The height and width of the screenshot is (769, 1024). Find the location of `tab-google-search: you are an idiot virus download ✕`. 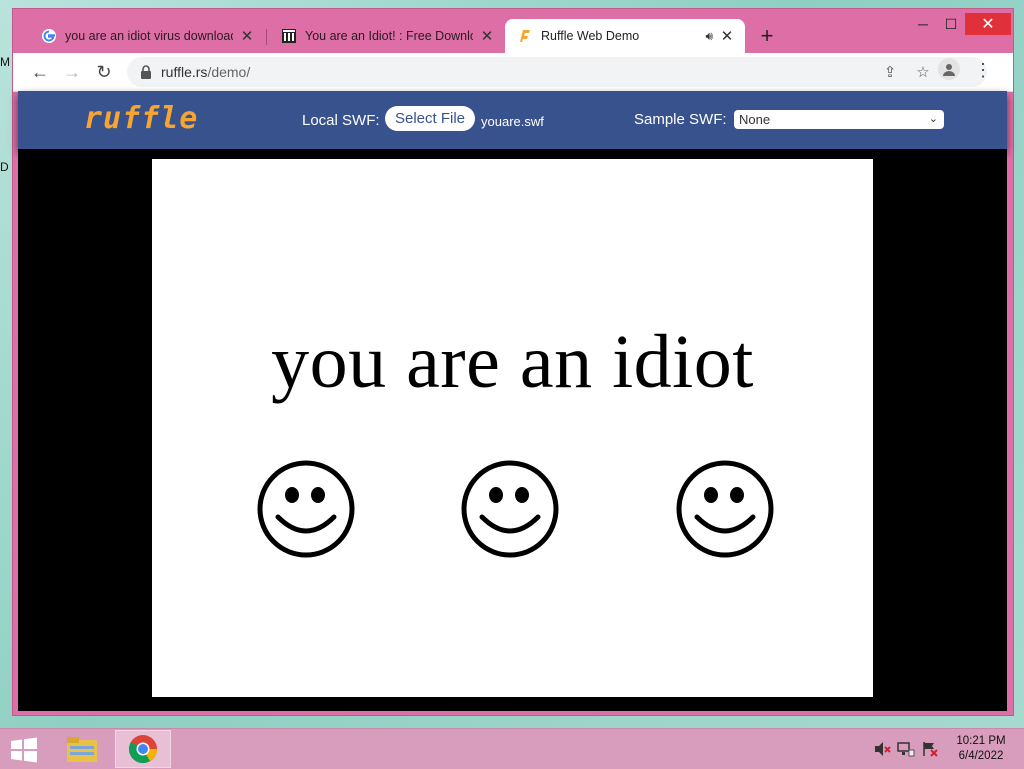

tab-google-search: you are an idiot virus download ✕ is located at coordinates (147, 36).